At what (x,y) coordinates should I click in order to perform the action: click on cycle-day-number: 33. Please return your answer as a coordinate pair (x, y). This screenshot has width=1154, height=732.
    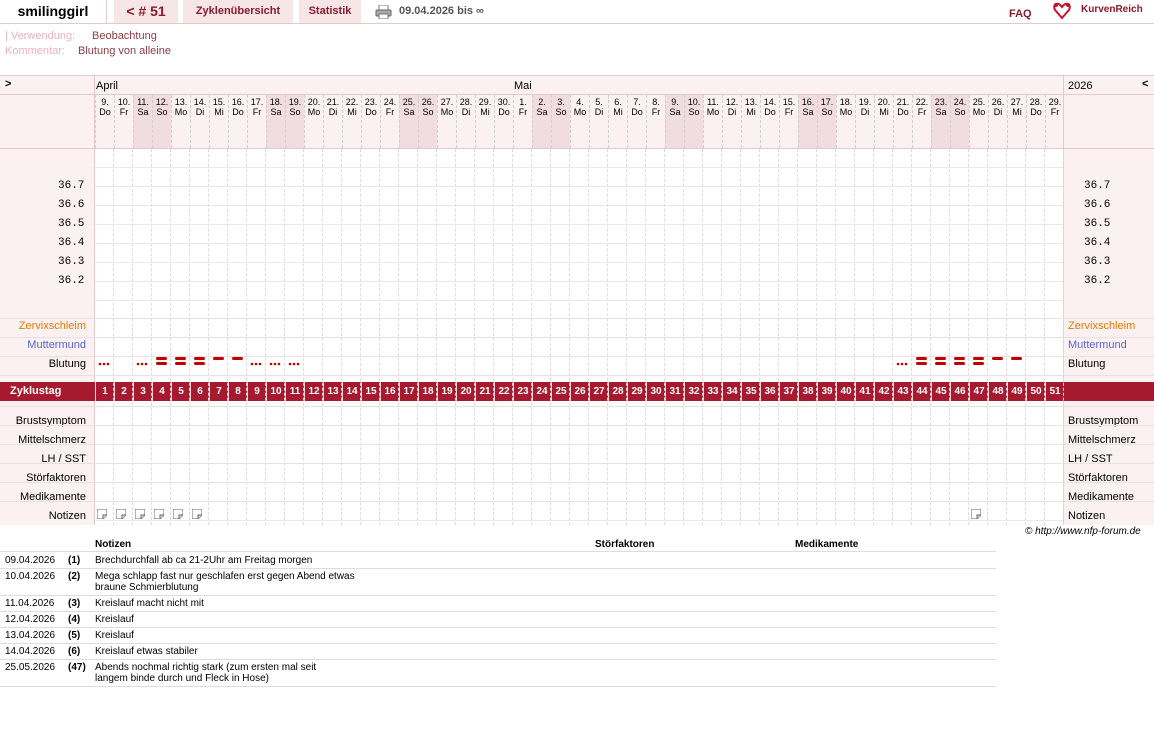
    Looking at the image, I should click on (712, 391).